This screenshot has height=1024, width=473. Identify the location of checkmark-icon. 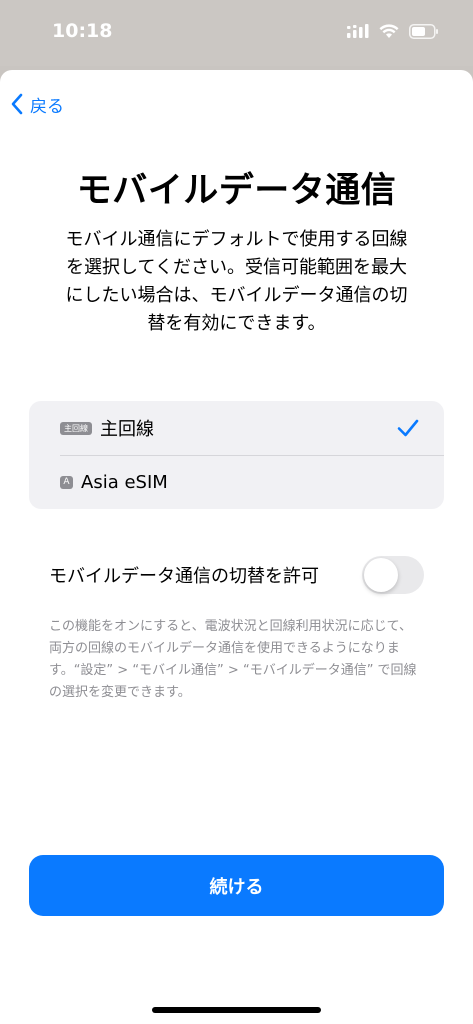
(408, 428).